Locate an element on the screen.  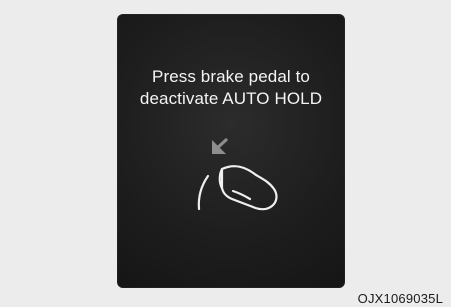
figure-code: OJX1069035L is located at coordinates (400, 298).